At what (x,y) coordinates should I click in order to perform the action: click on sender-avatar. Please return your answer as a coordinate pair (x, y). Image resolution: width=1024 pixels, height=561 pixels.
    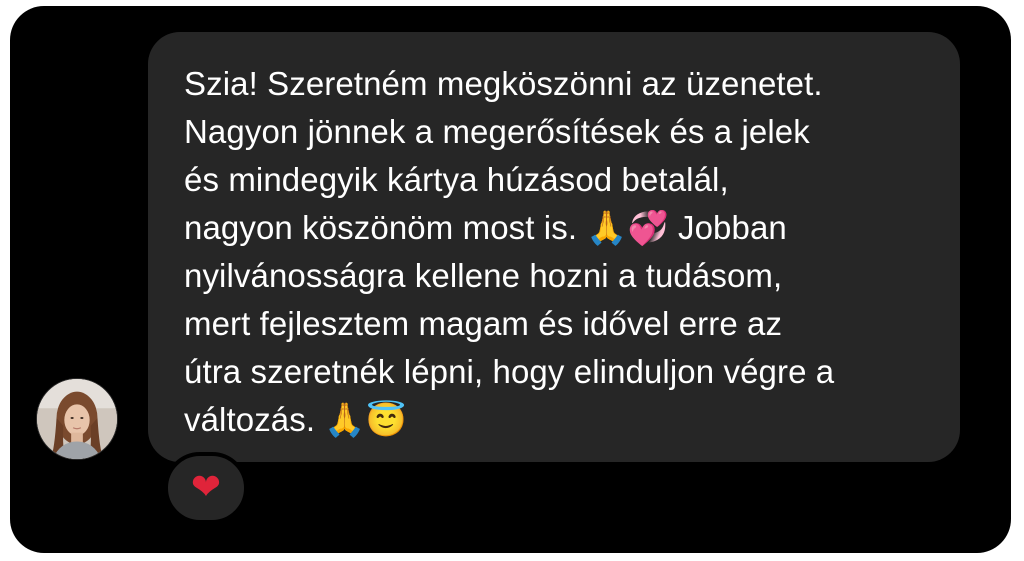
    Looking at the image, I should click on (77, 419).